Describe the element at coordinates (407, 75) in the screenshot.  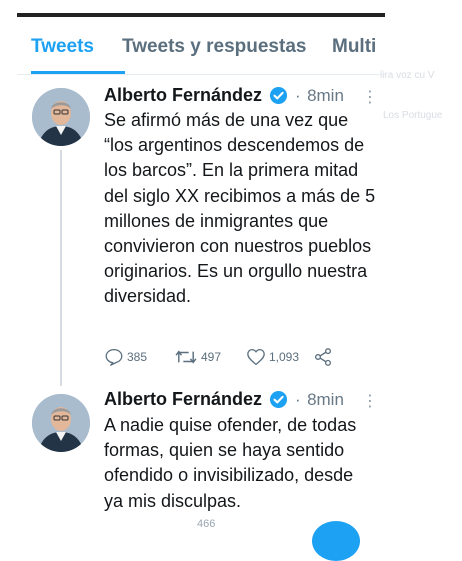
I see `background-ghost-text: lira voz cu V` at that location.